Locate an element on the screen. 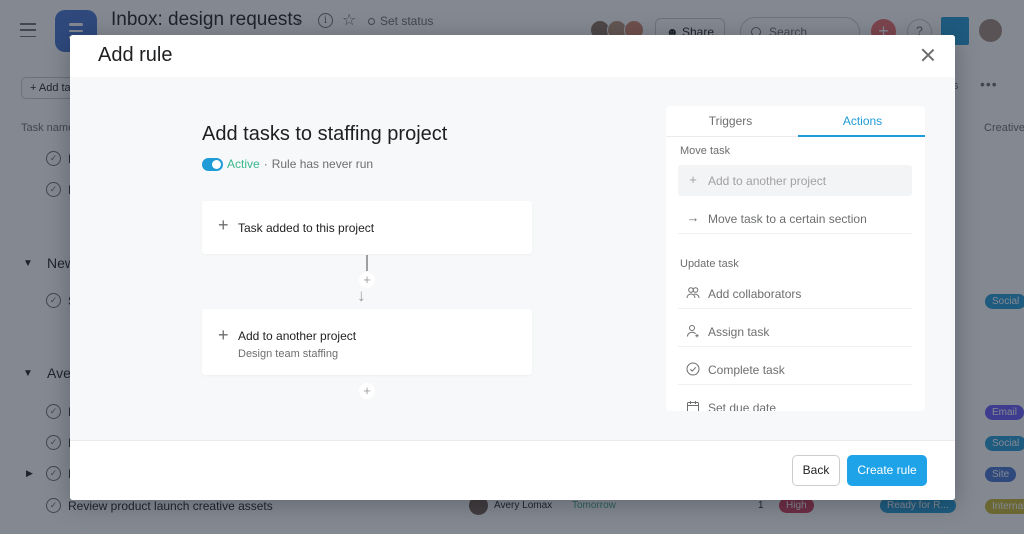  add-action-plus-icon: + is located at coordinates (367, 391).